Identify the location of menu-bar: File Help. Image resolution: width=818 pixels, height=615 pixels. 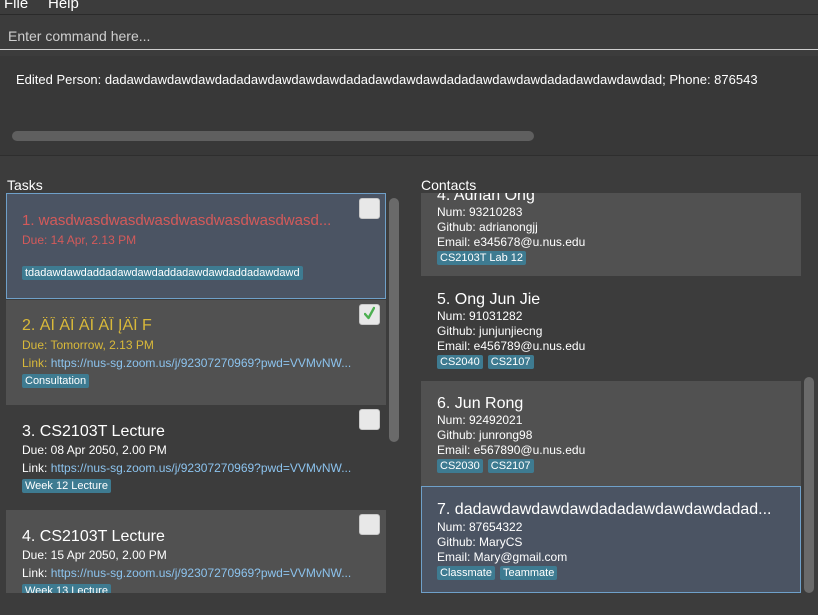
(409, 7).